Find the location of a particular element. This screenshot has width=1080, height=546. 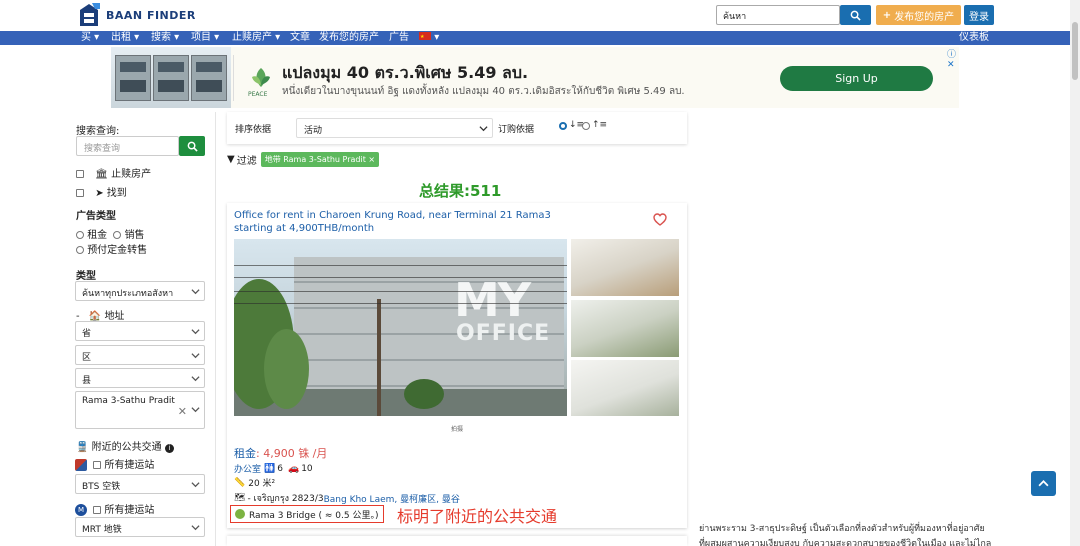

bts-select: BTS 空铁 is located at coordinates (140, 484).